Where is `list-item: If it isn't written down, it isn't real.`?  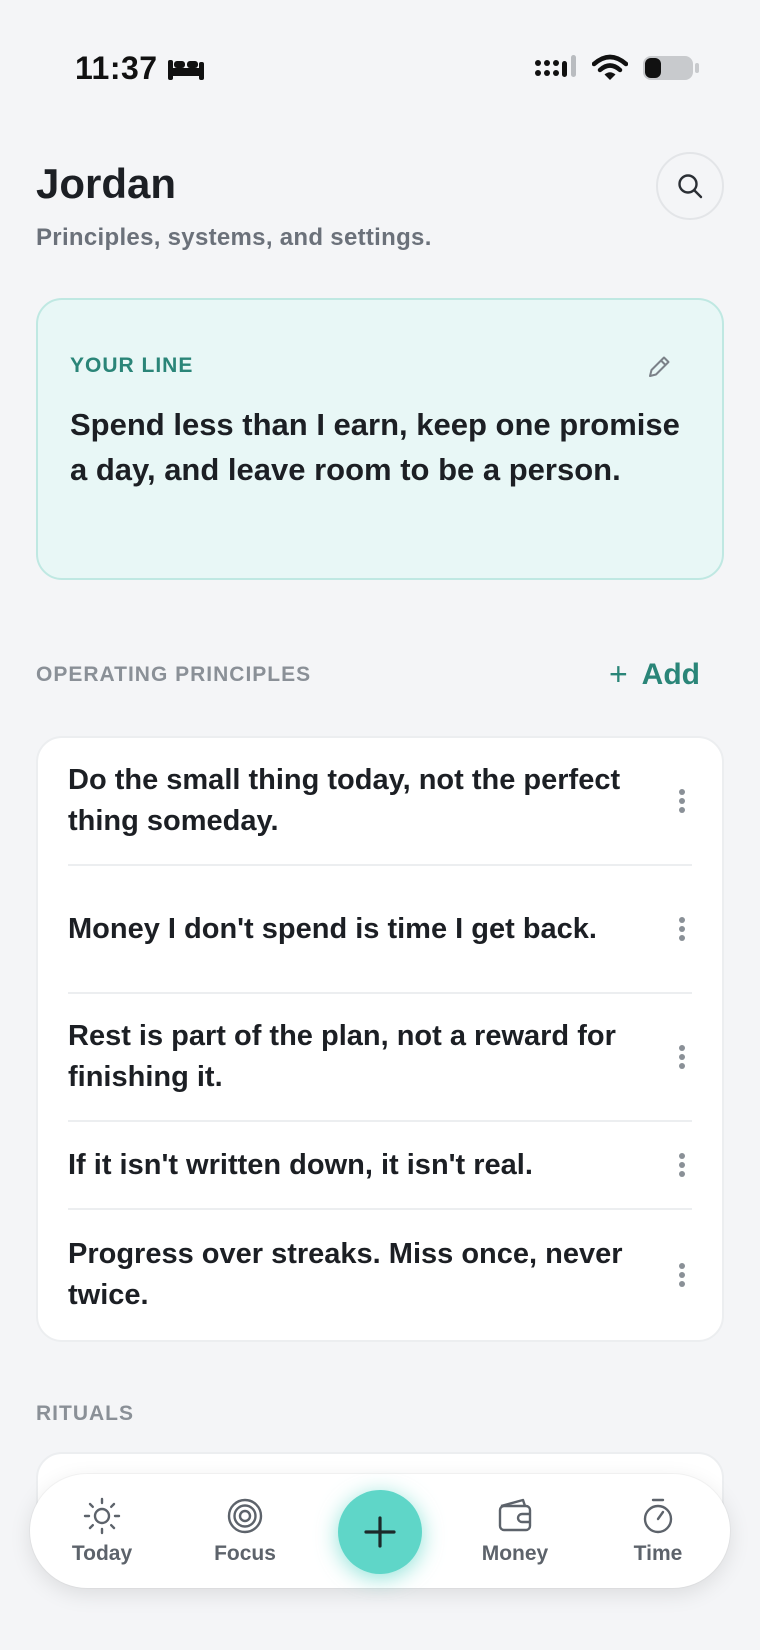 list-item: If it isn't written down, it isn't real. is located at coordinates (380, 1166).